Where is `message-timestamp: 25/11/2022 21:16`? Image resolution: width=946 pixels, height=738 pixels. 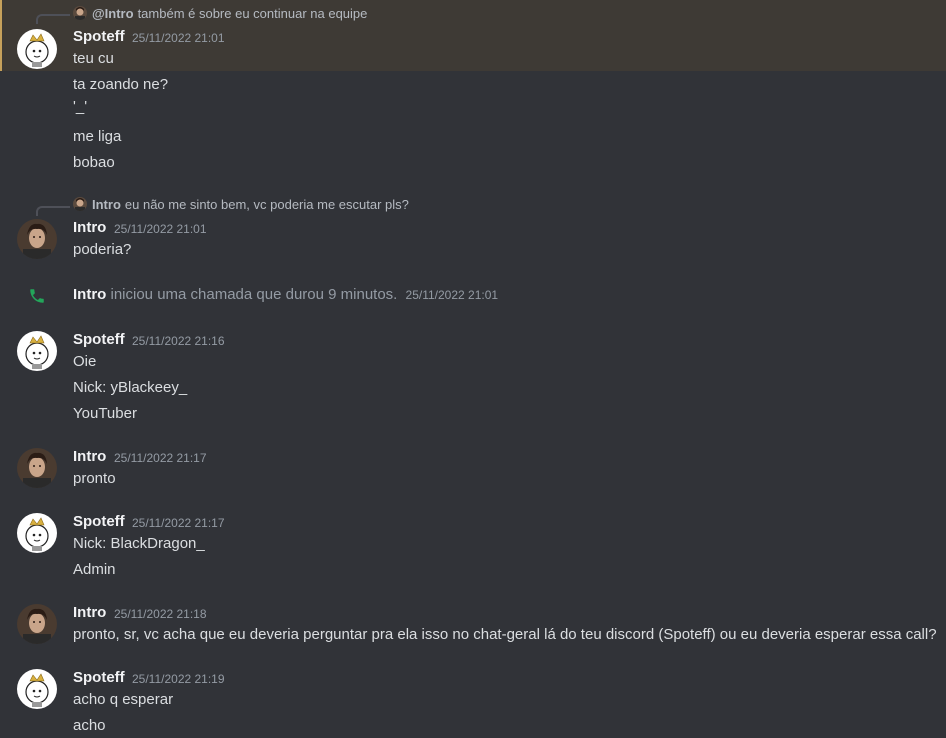 message-timestamp: 25/11/2022 21:16 is located at coordinates (178, 341).